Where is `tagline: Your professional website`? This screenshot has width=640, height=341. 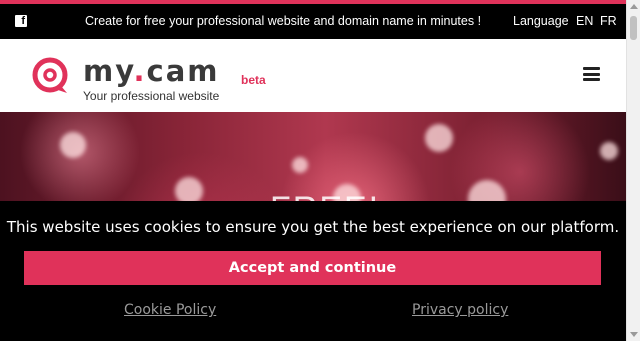
tagline: Your professional website is located at coordinates (151, 96).